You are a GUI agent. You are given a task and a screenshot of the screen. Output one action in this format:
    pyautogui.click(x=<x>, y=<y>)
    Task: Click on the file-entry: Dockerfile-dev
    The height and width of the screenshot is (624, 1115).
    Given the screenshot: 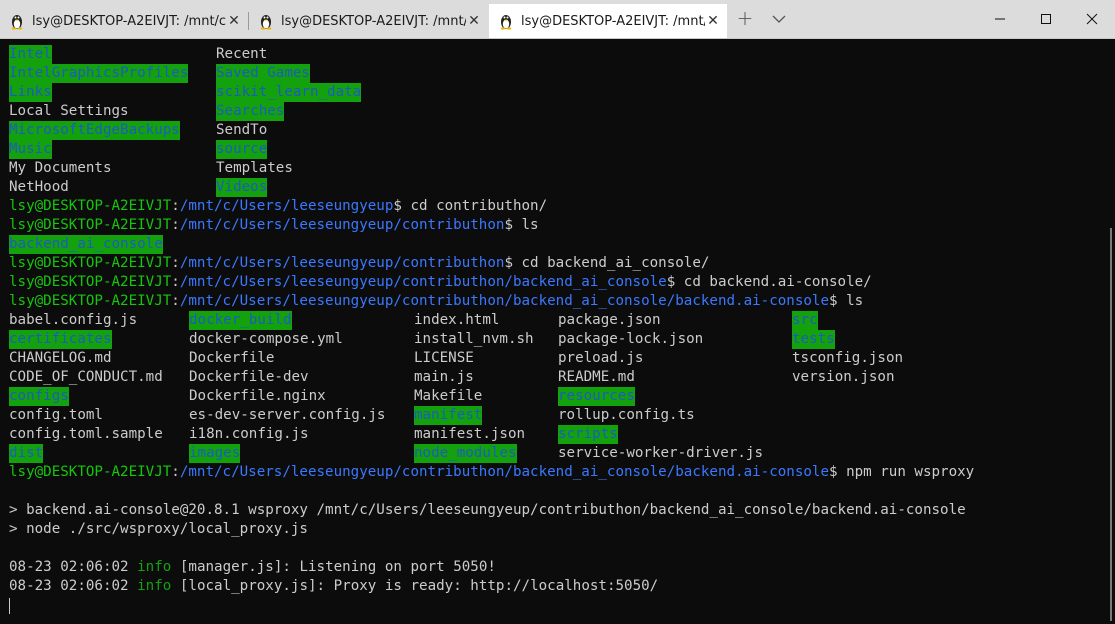 What is the action you would take?
    pyautogui.click(x=249, y=377)
    